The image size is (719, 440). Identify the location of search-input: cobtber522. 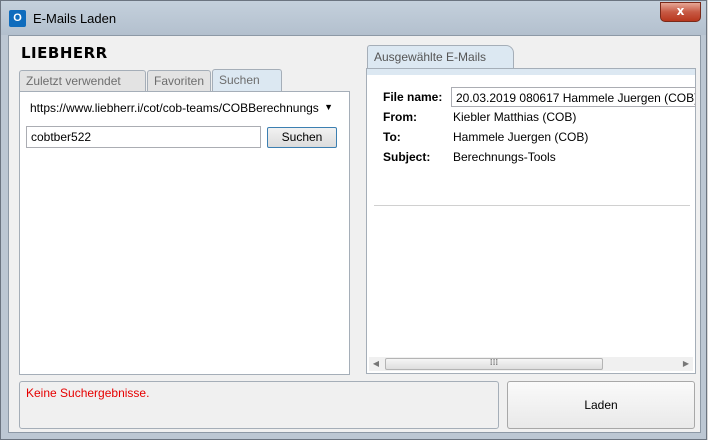
(143, 137).